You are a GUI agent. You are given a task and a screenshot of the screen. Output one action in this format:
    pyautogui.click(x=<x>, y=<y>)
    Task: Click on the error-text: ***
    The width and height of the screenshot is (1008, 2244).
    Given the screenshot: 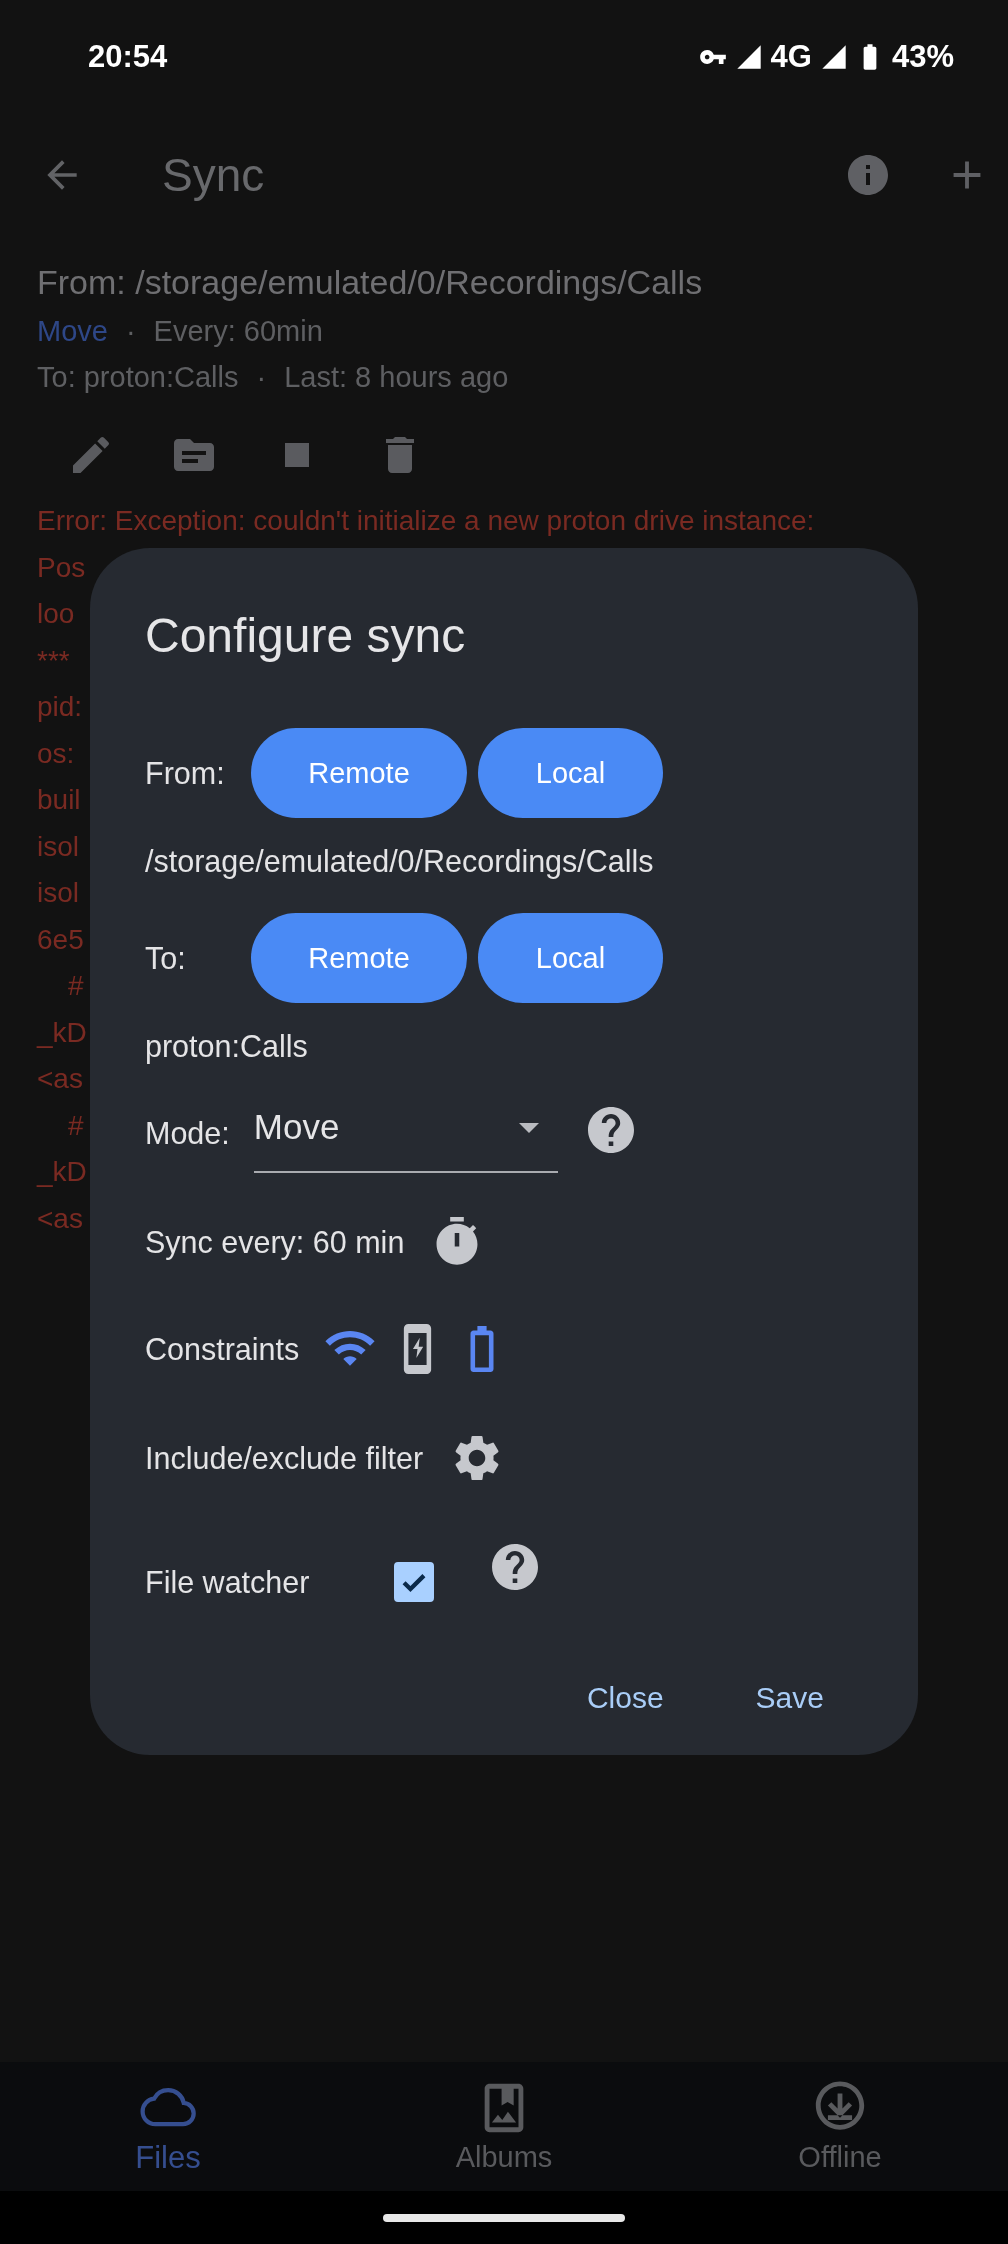 What is the action you would take?
    pyautogui.click(x=53, y=660)
    